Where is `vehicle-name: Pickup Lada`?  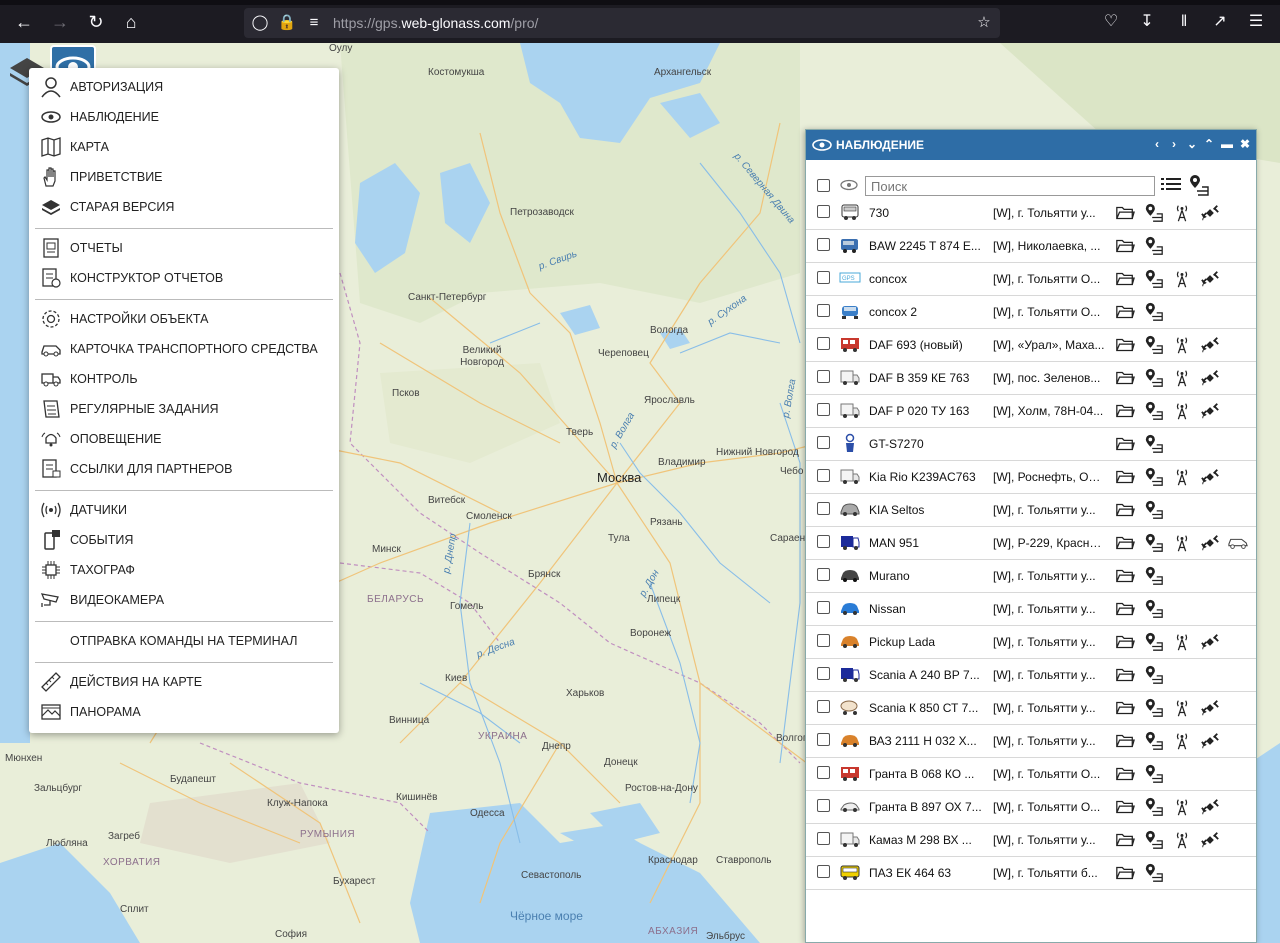
vehicle-name: Pickup Lada is located at coordinates (928, 642).